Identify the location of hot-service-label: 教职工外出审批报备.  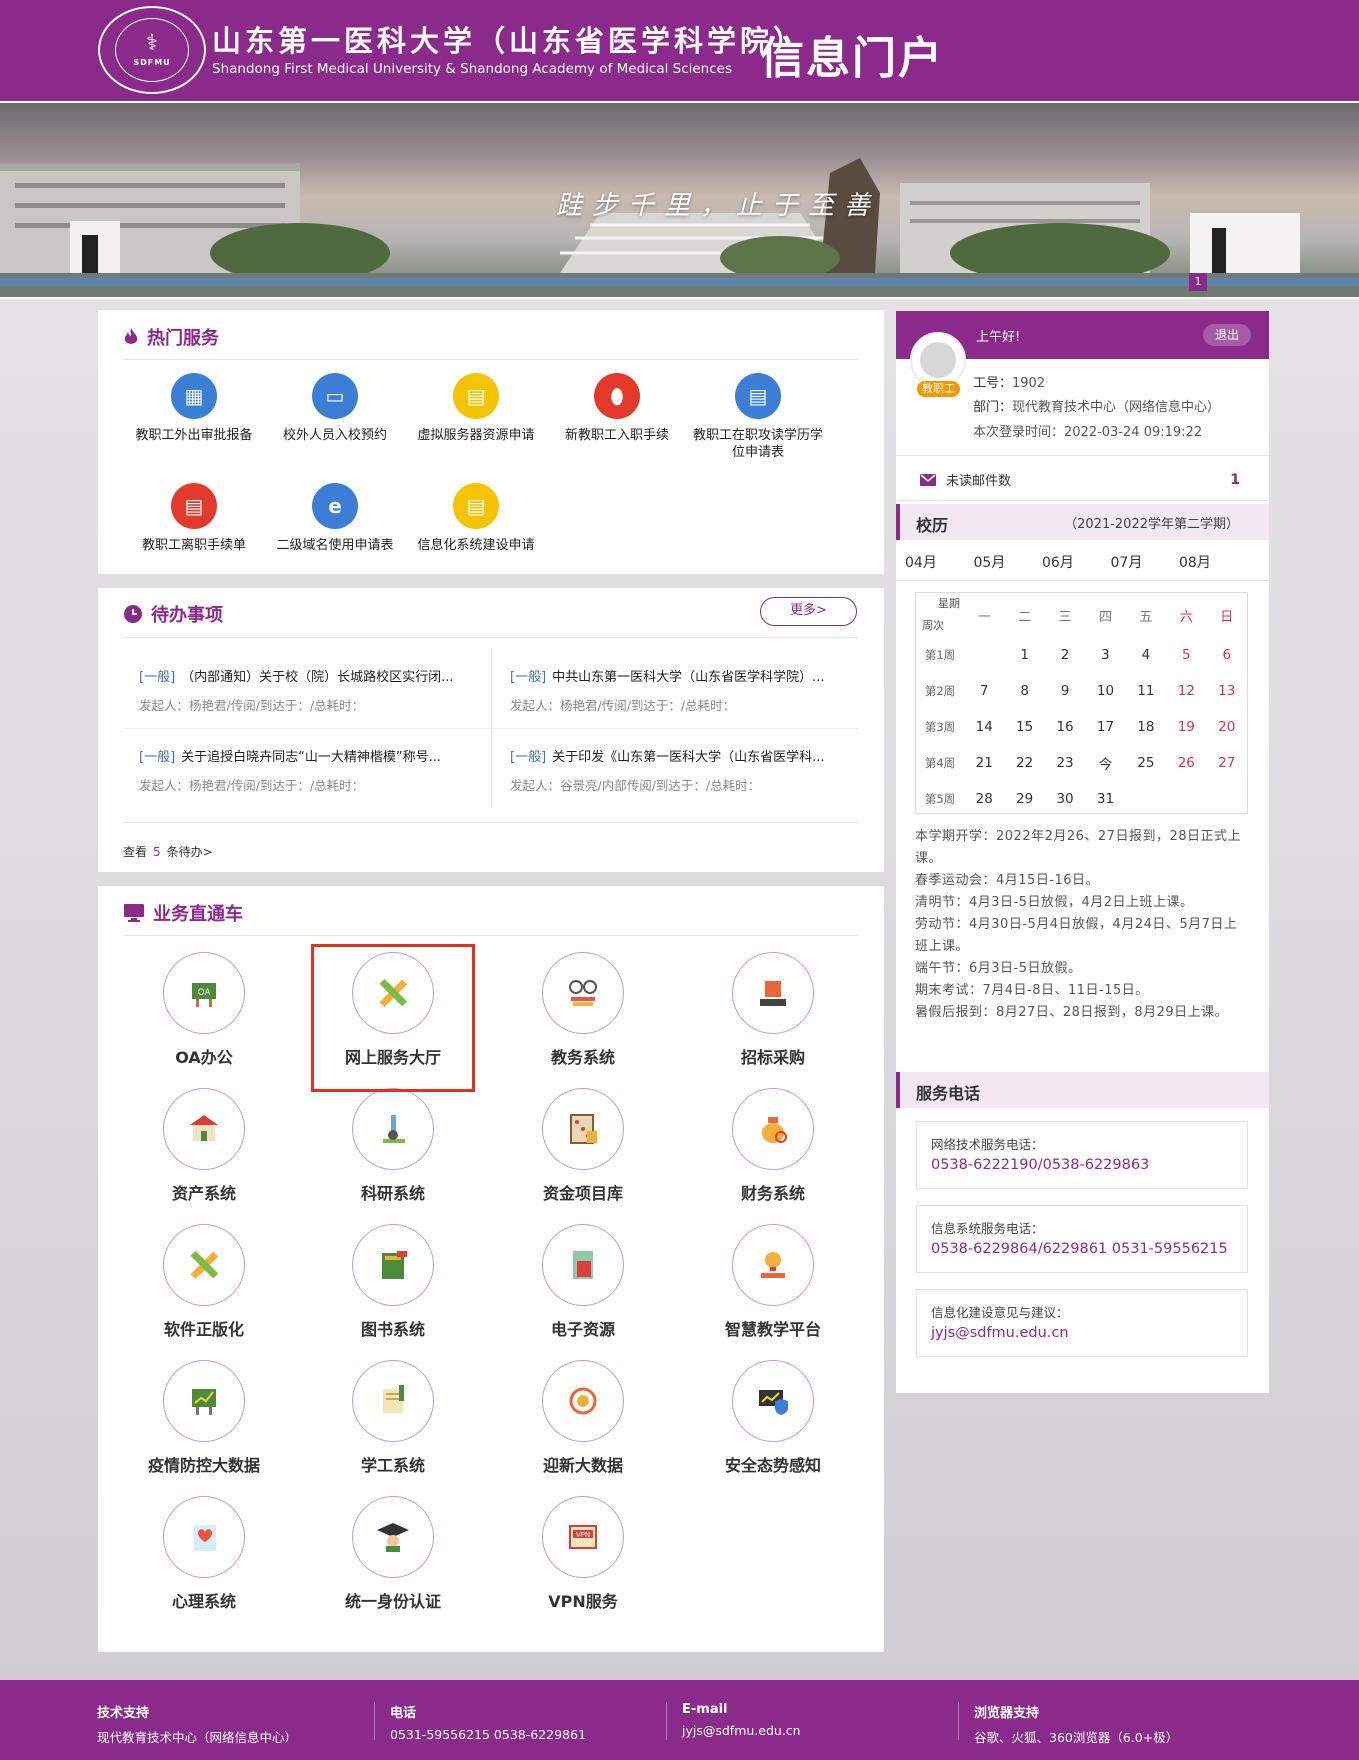
(194, 435).